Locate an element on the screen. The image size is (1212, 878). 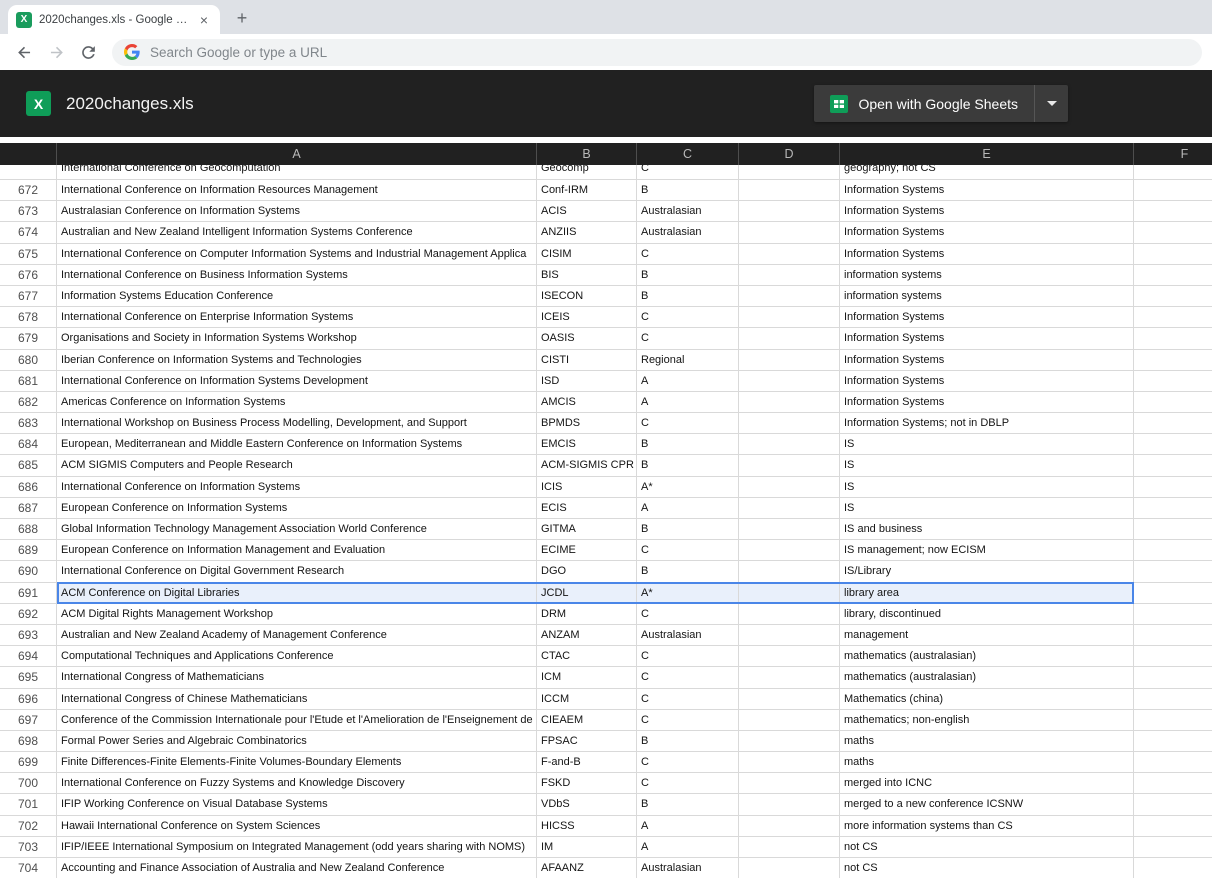
cell-acronym: ANZIIS is located at coordinates (587, 233).